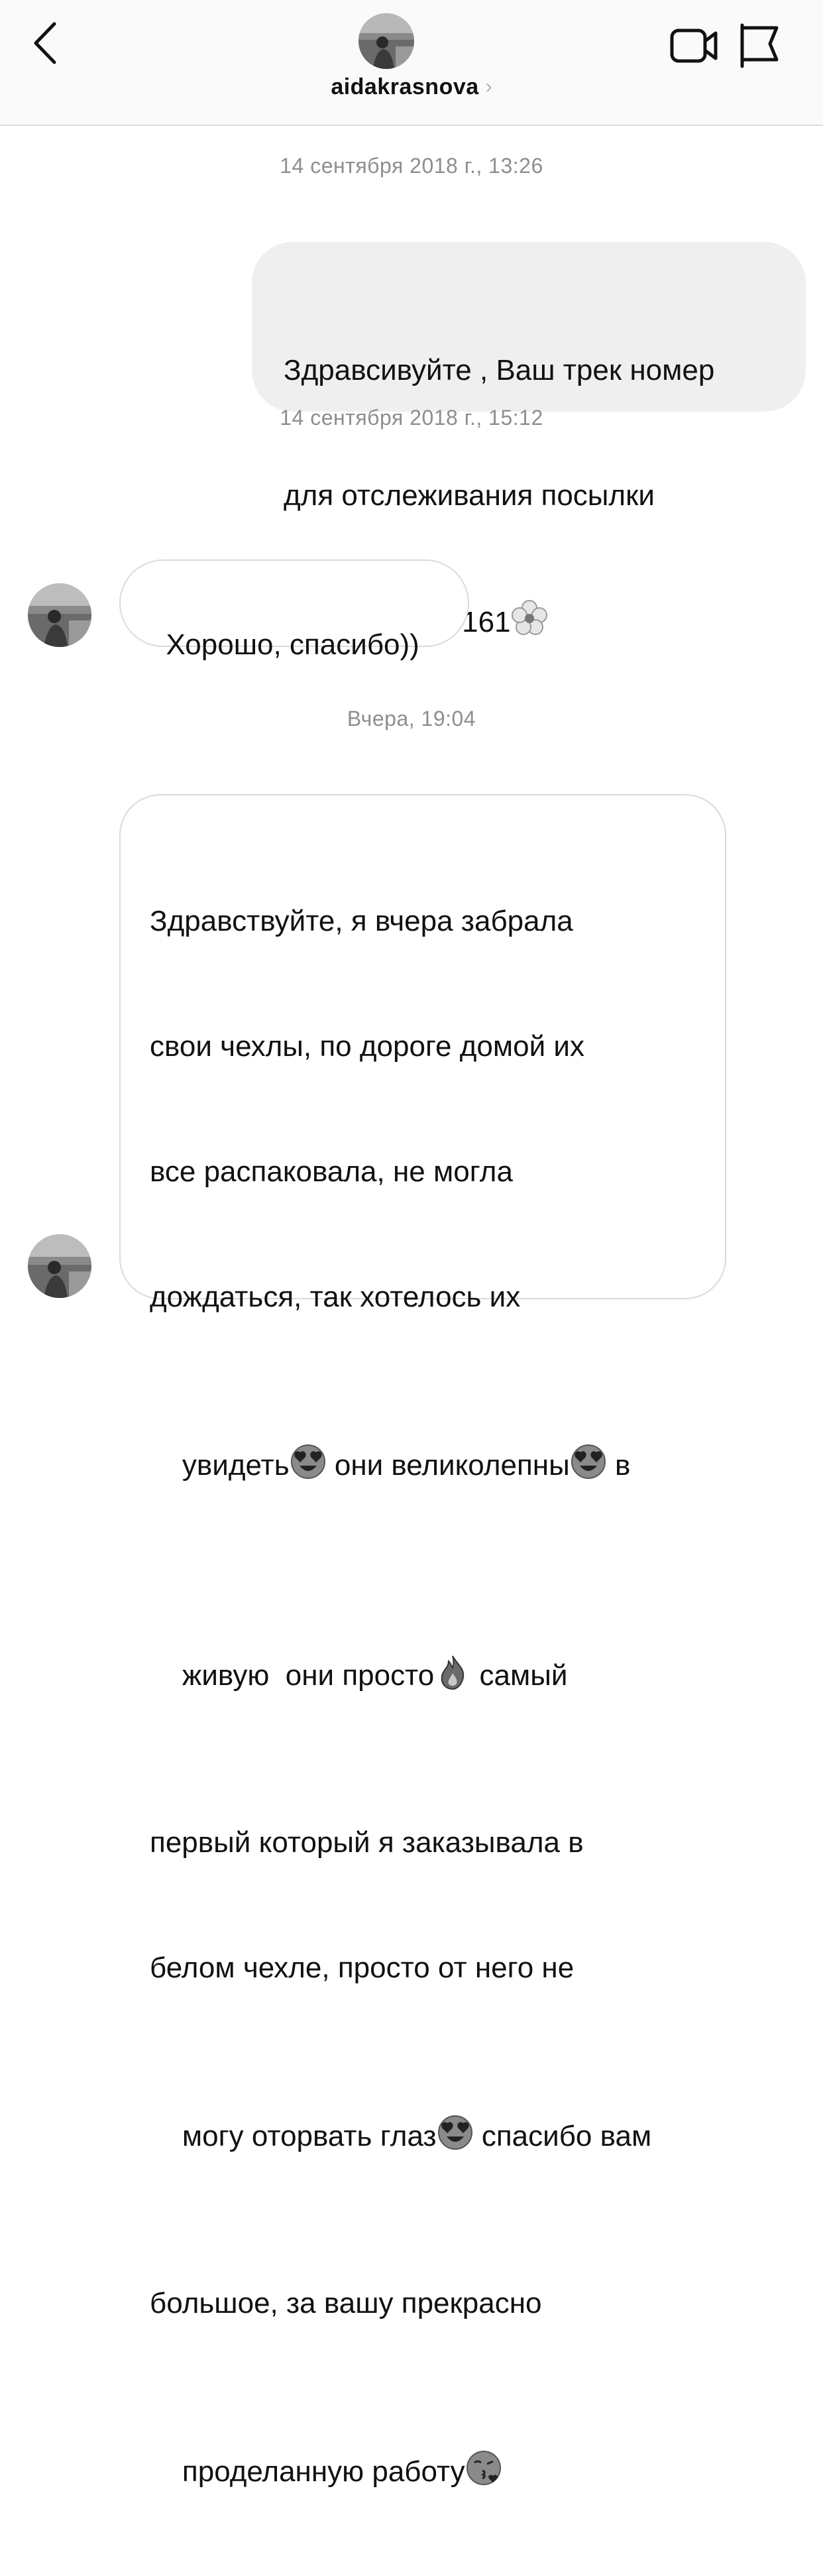 This screenshot has width=823, height=2576. Describe the element at coordinates (453, 1673) in the screenshot. I see `fire-emoji-icon` at that location.